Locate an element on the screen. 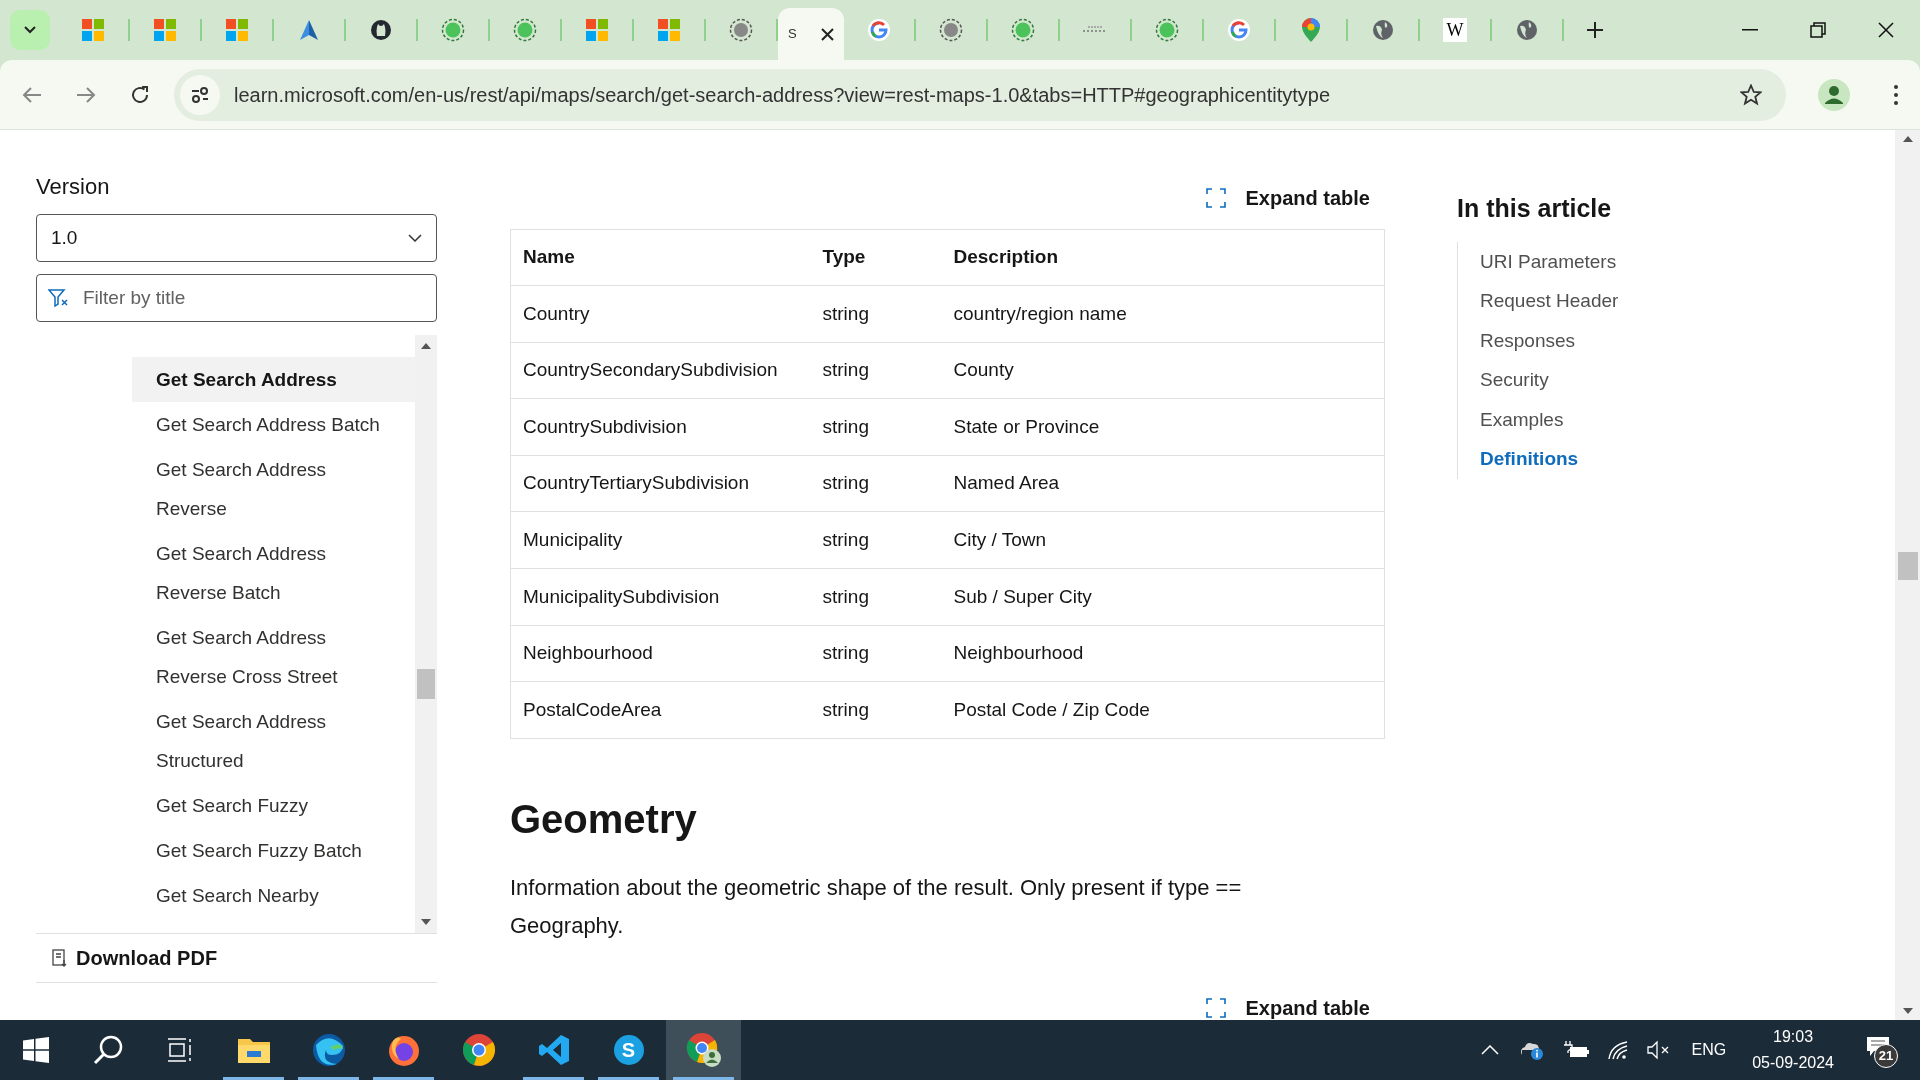 This screenshot has width=1920, height=1080. nav-item: Get Search Address Reverse is located at coordinates (273, 489).